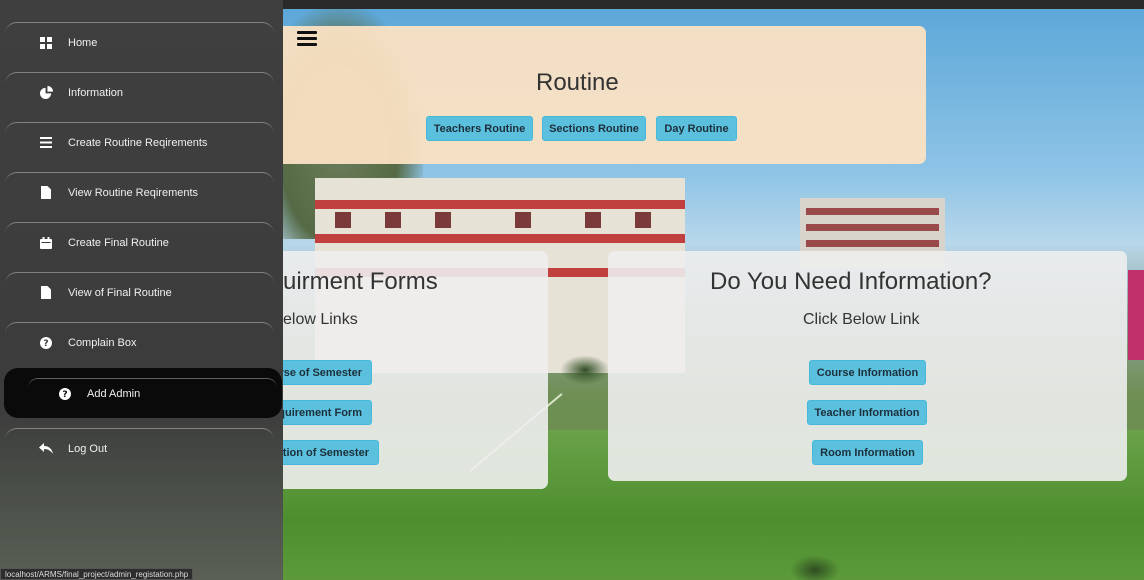 The height and width of the screenshot is (580, 1144). Describe the element at coordinates (307, 39) in the screenshot. I see `hamburger-menu-icon` at that location.